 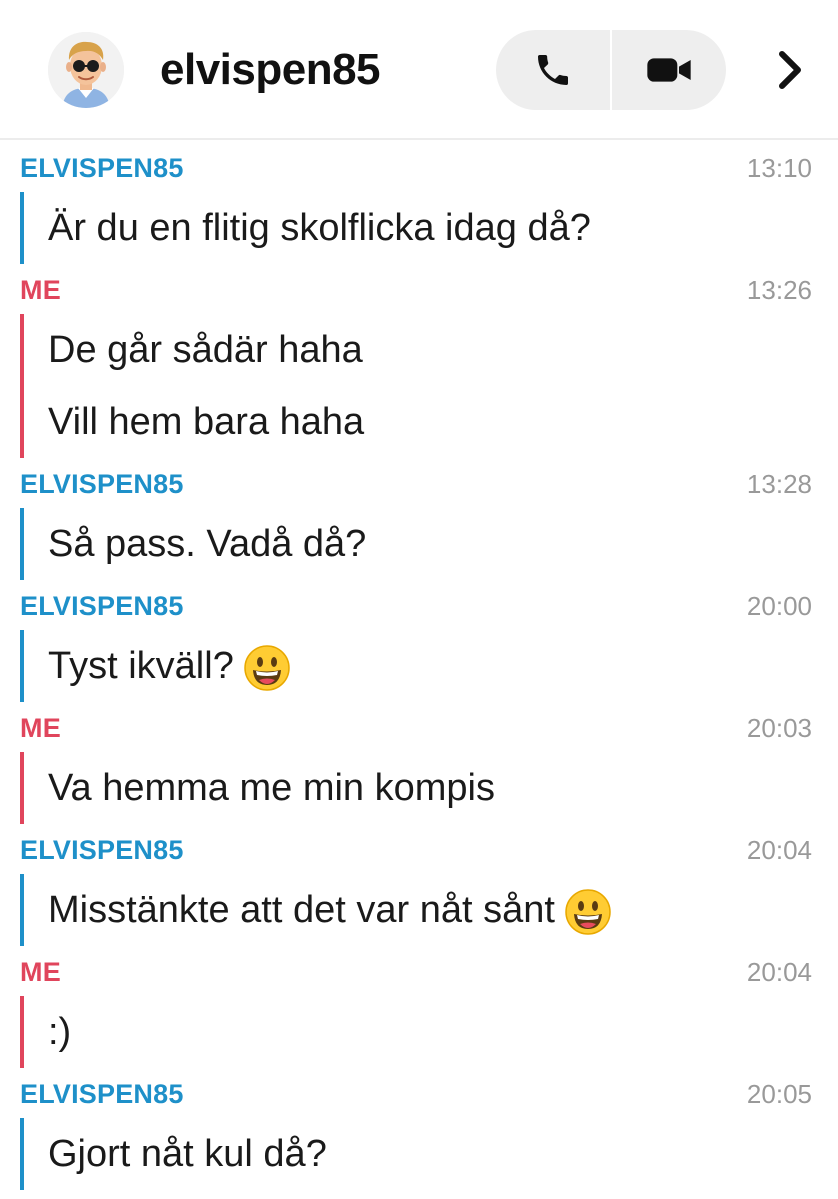 What do you see at coordinates (419, 605) in the screenshot?
I see `message-meta: ELVISPEN85 20:00` at bounding box center [419, 605].